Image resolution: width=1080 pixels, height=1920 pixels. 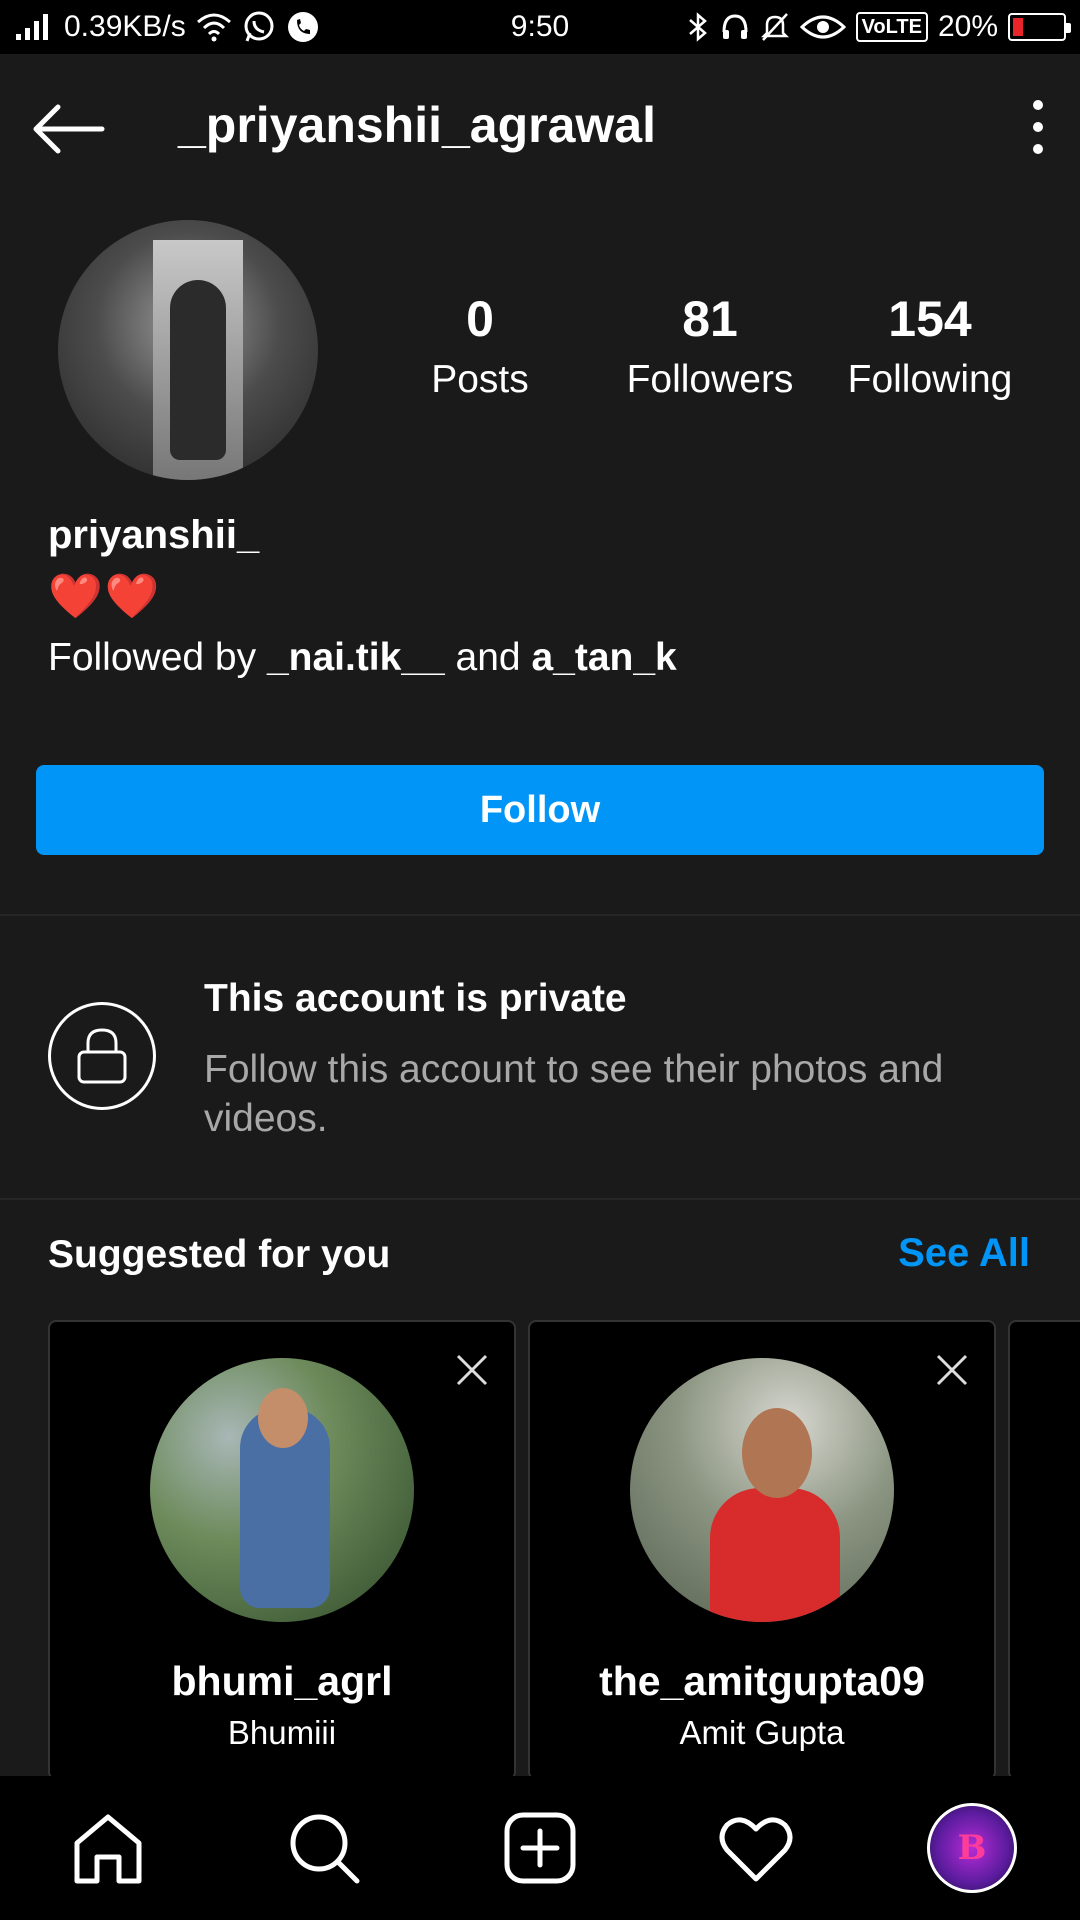 I want to click on back-arrow-icon, so click(x=69, y=129).